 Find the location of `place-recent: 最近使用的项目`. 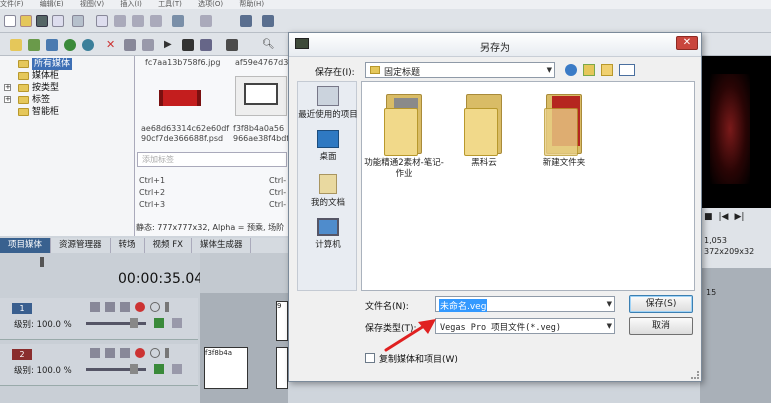

place-recent: 最近使用的项目 is located at coordinates (328, 103).